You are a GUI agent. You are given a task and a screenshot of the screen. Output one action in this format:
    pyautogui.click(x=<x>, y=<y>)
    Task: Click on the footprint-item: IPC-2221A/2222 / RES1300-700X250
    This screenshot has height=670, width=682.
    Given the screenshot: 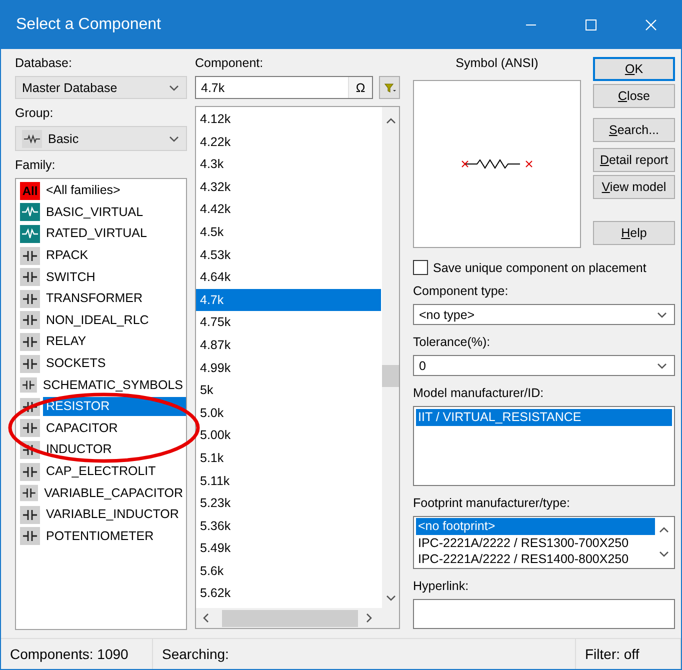 What is the action you would take?
    pyautogui.click(x=535, y=542)
    